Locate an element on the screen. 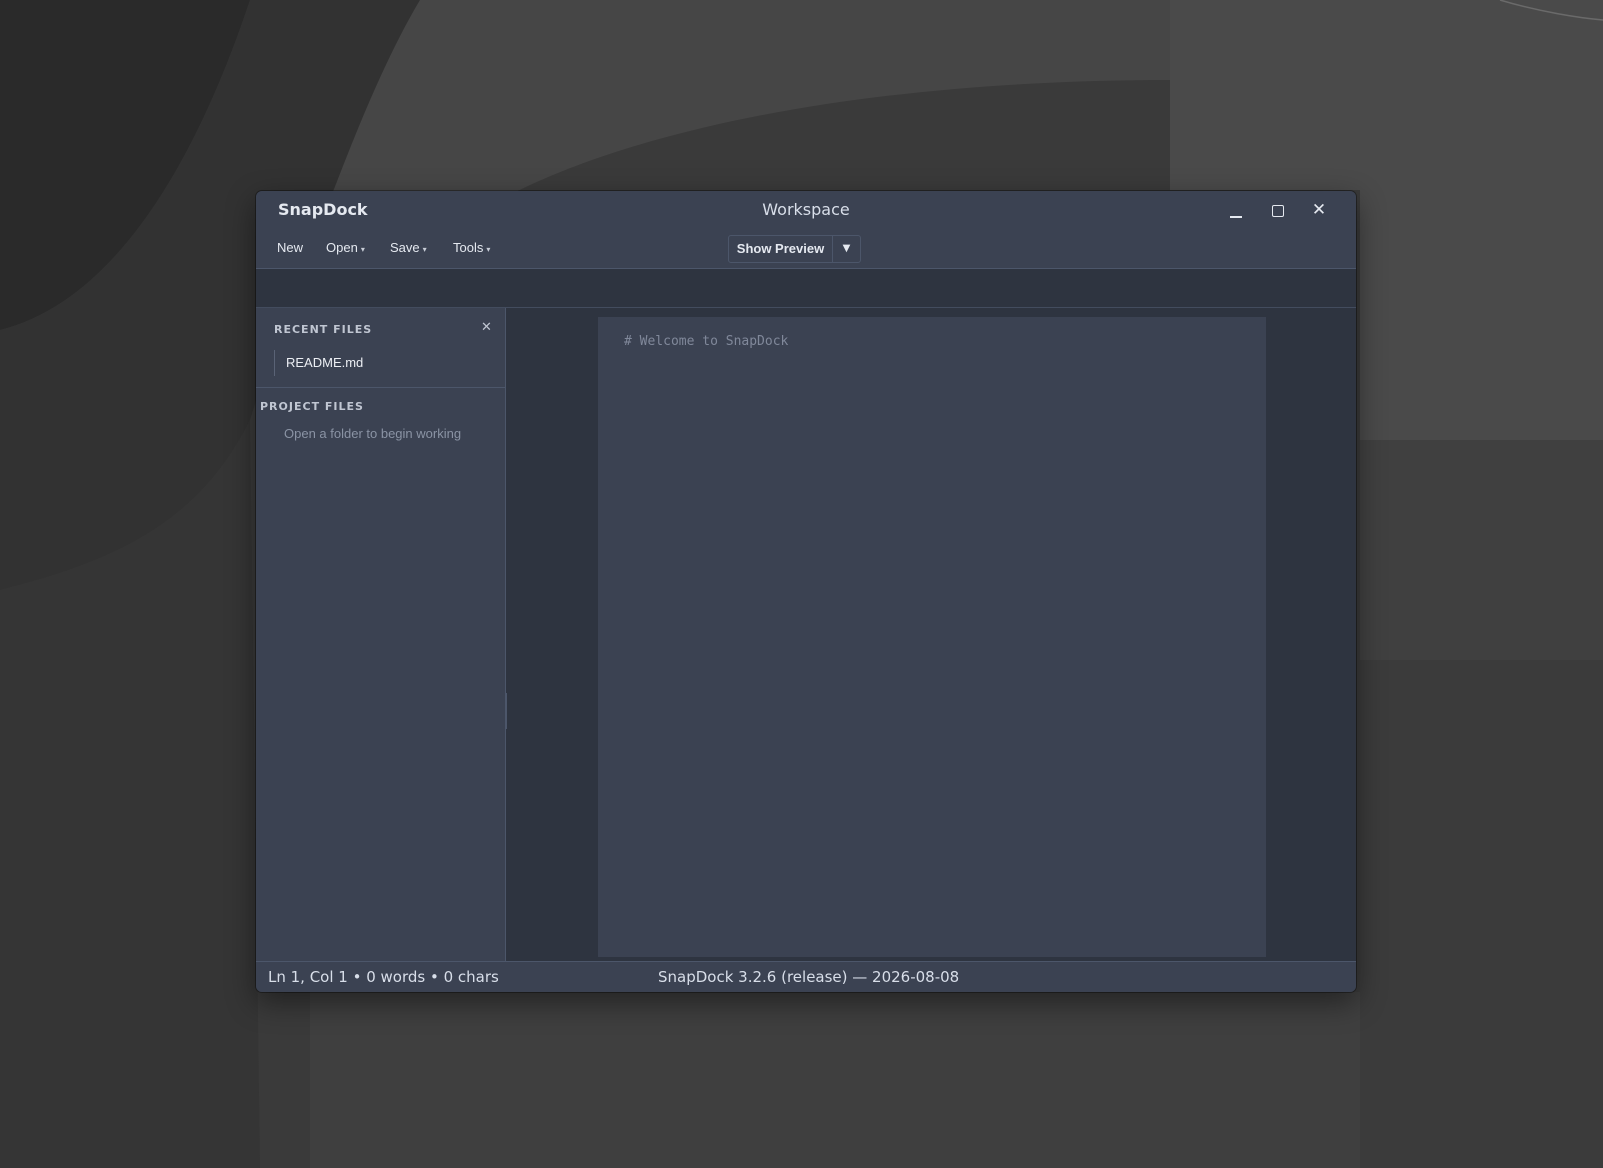 The image size is (1603, 1168). open-menu-button: Open ▾ is located at coordinates (345, 247).